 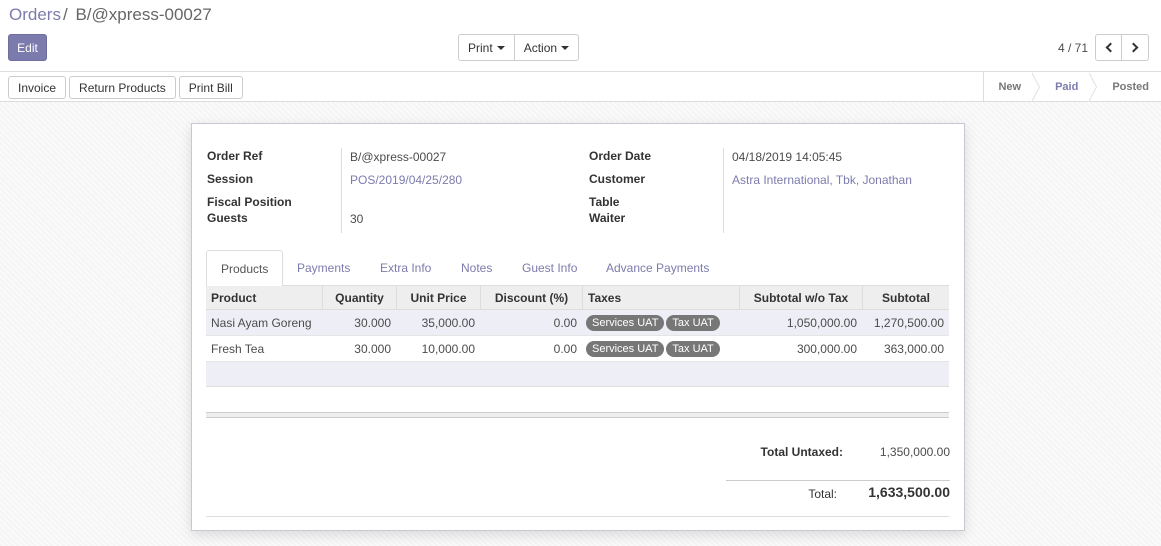 What do you see at coordinates (604, 202) in the screenshot?
I see `table-label: Table` at bounding box center [604, 202].